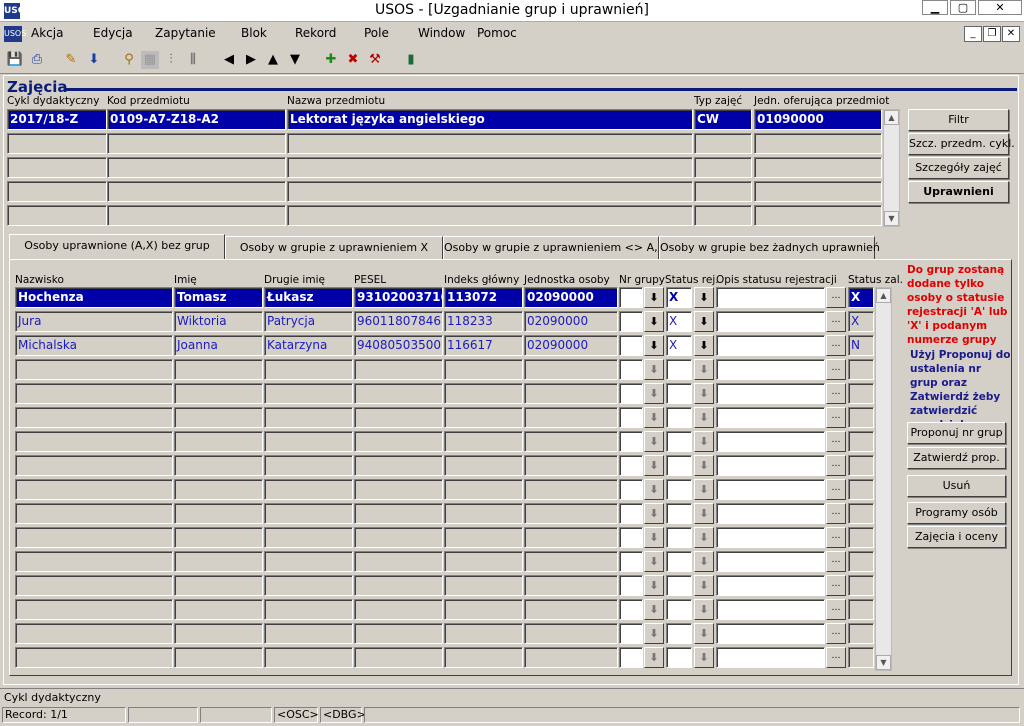 The height and width of the screenshot is (726, 1024). I want to click on scroll-down-icon: ▼, so click(883, 662).